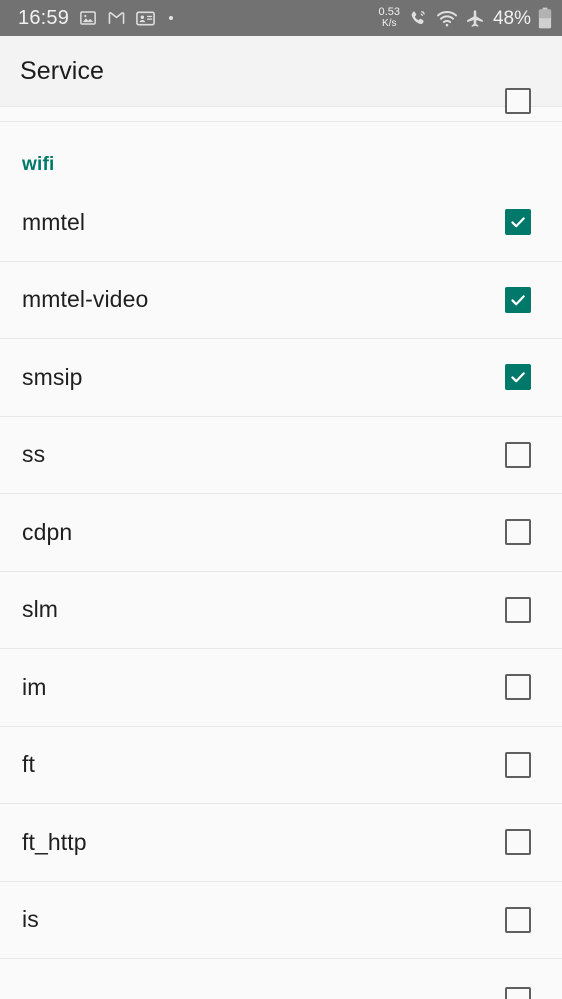 The image size is (562, 999). Describe the element at coordinates (281, 688) in the screenshot. I see `list-item: im` at that location.